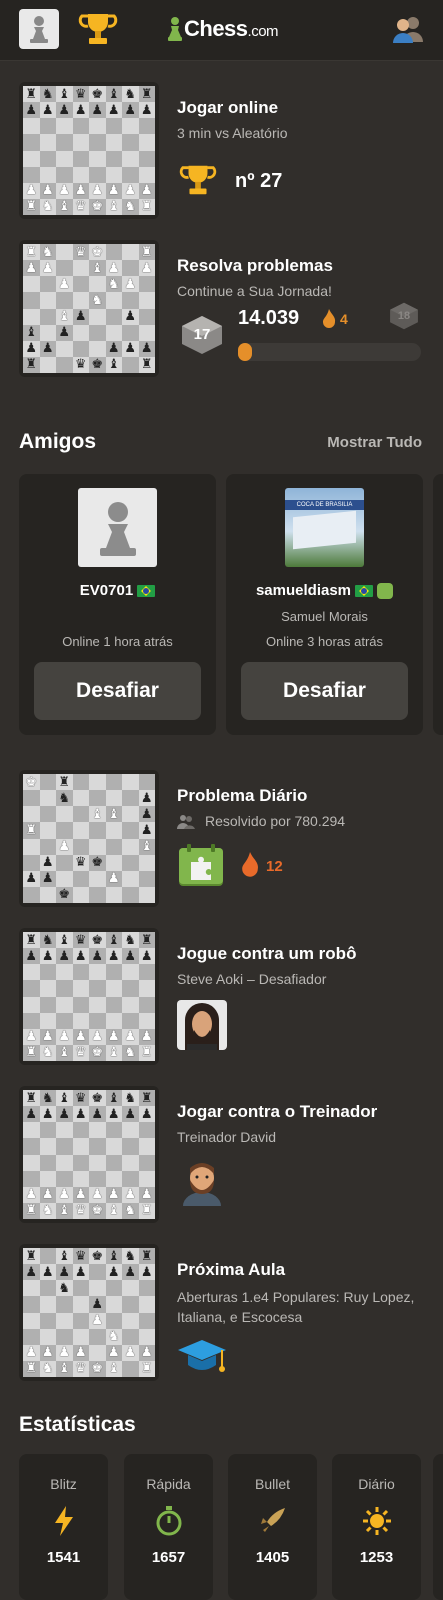  Describe the element at coordinates (202, 335) in the screenshot. I see `puzzle-level-badge: 17` at that location.